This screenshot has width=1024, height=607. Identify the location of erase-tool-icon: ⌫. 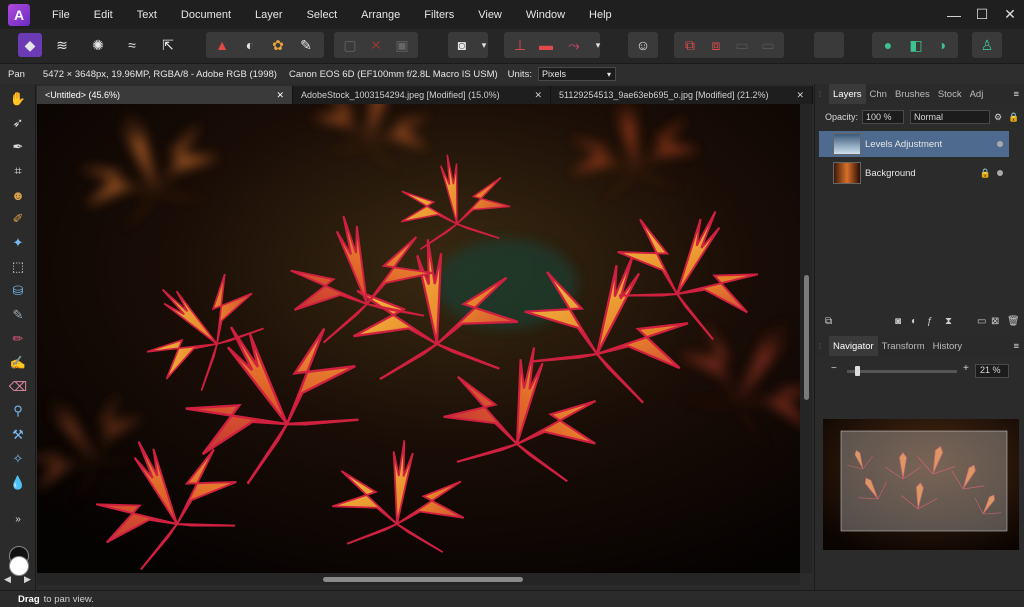
(18, 387).